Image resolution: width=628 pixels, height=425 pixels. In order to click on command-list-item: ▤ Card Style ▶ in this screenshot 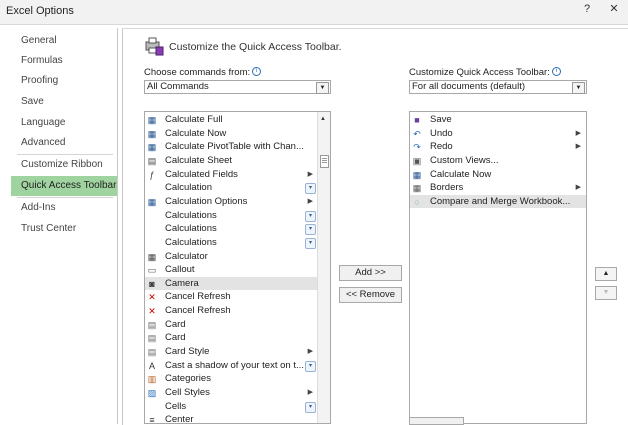, I will do `click(231, 352)`.